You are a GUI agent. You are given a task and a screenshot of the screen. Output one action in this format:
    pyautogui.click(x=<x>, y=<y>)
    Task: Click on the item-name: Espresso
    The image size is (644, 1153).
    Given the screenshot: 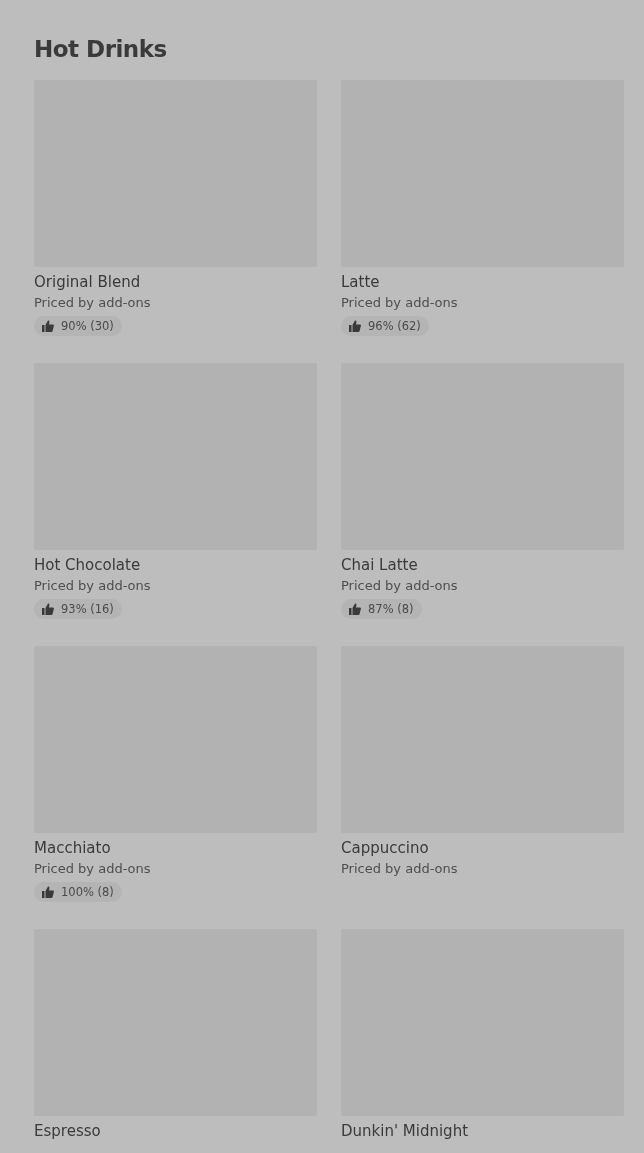 What is the action you would take?
    pyautogui.click(x=67, y=1131)
    